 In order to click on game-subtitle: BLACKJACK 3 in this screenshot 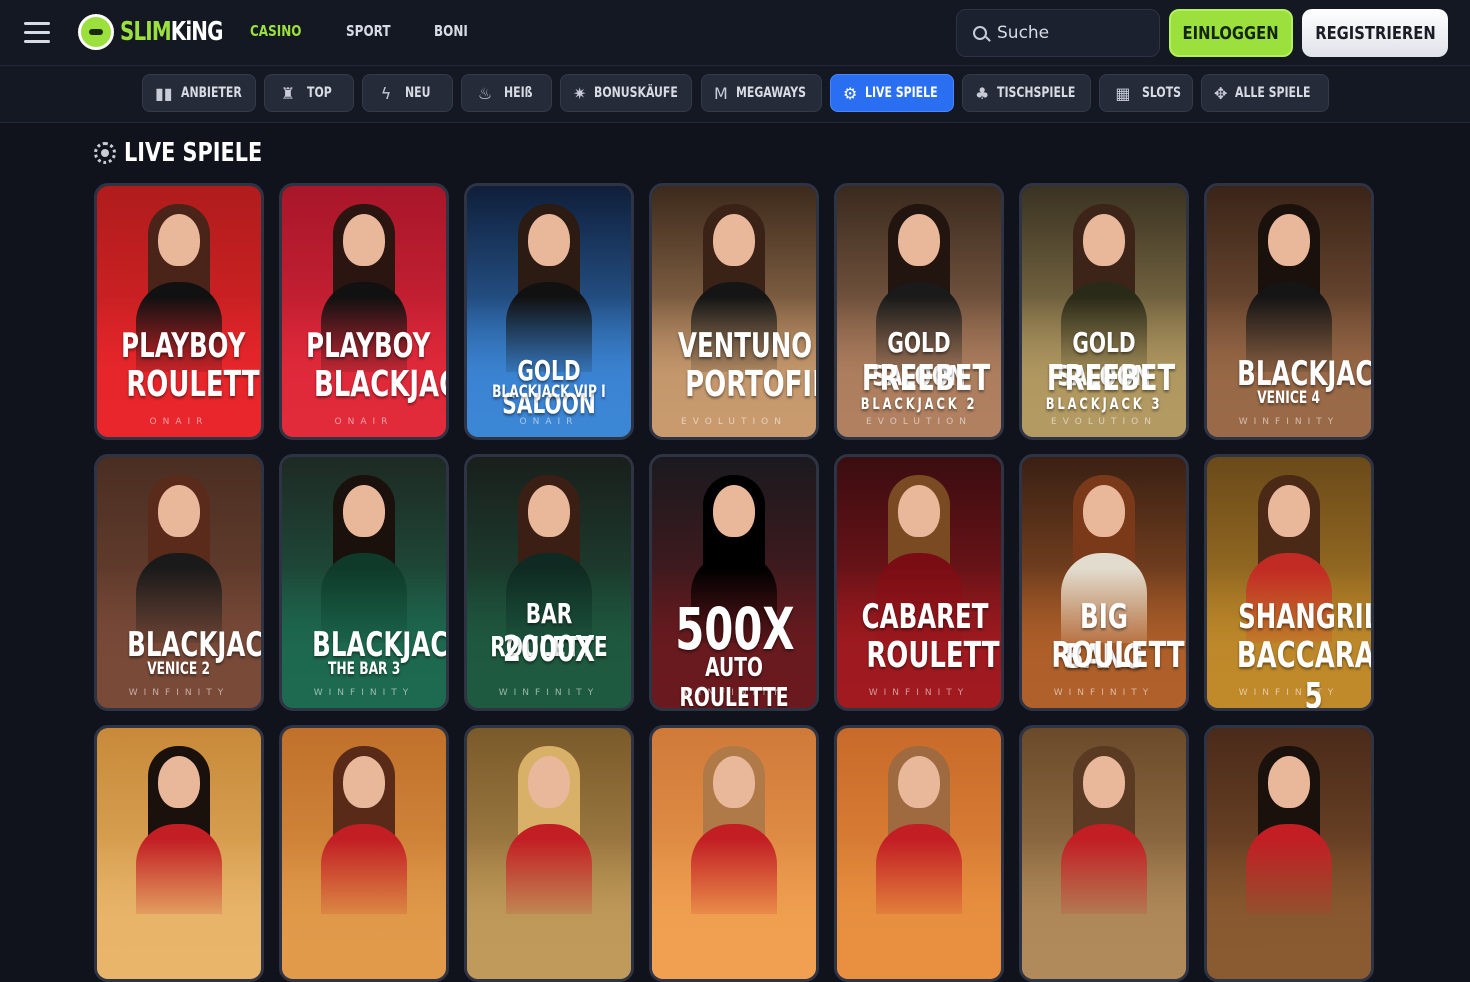, I will do `click(1104, 403)`.